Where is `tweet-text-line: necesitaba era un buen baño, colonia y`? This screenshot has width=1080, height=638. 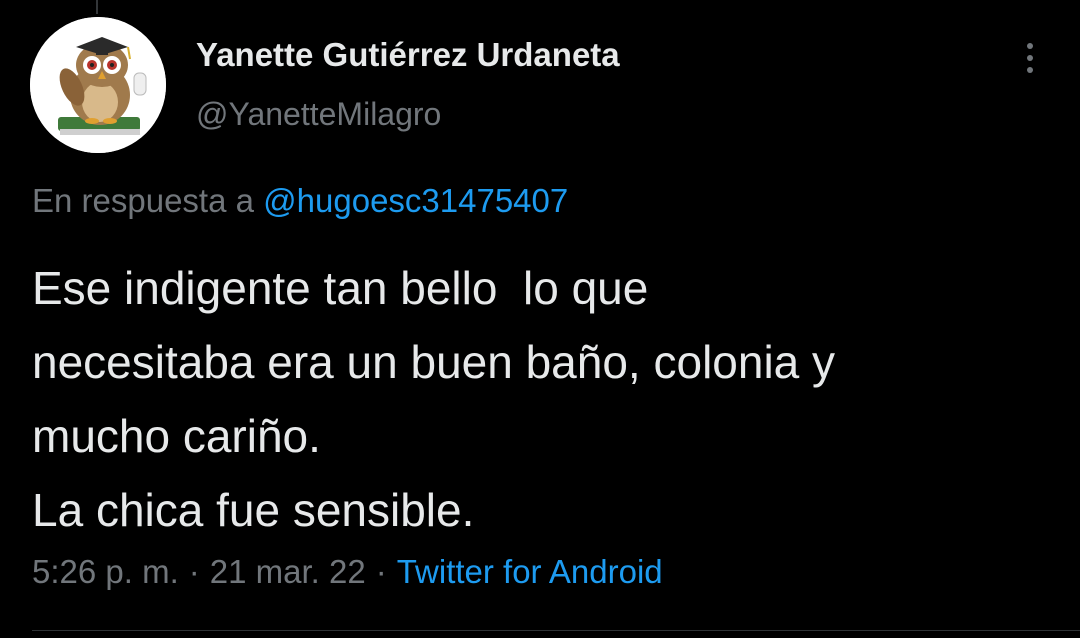
tweet-text-line: necesitaba era un buen baño, colonia y is located at coordinates (434, 362).